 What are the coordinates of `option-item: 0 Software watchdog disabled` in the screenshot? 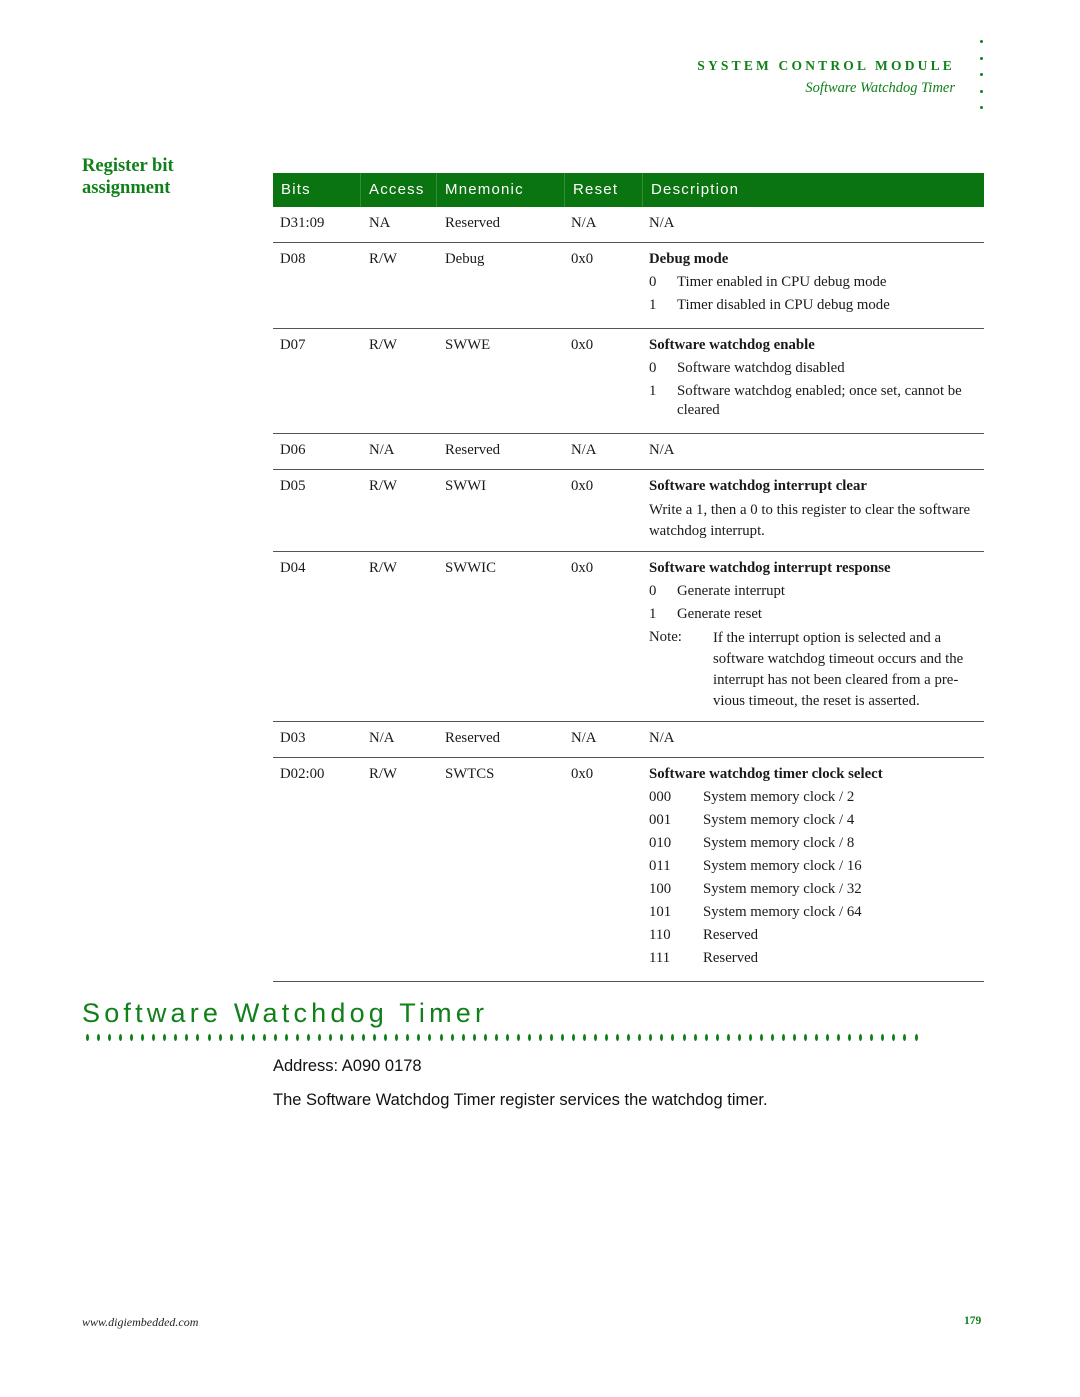 It's located at (812, 368).